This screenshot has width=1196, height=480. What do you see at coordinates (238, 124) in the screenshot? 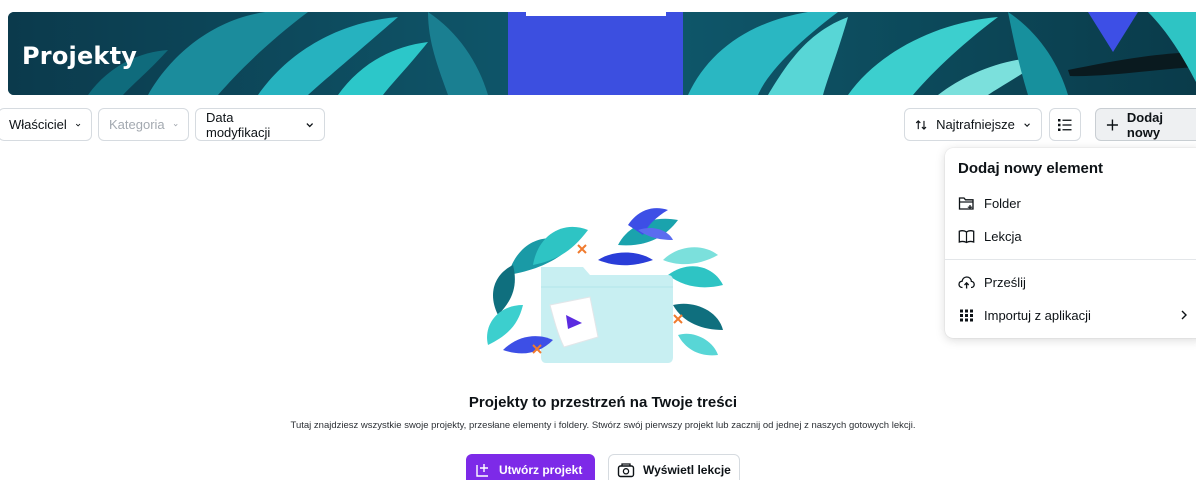
I see `date-modified-filter-label: Data modyfikacji` at bounding box center [238, 124].